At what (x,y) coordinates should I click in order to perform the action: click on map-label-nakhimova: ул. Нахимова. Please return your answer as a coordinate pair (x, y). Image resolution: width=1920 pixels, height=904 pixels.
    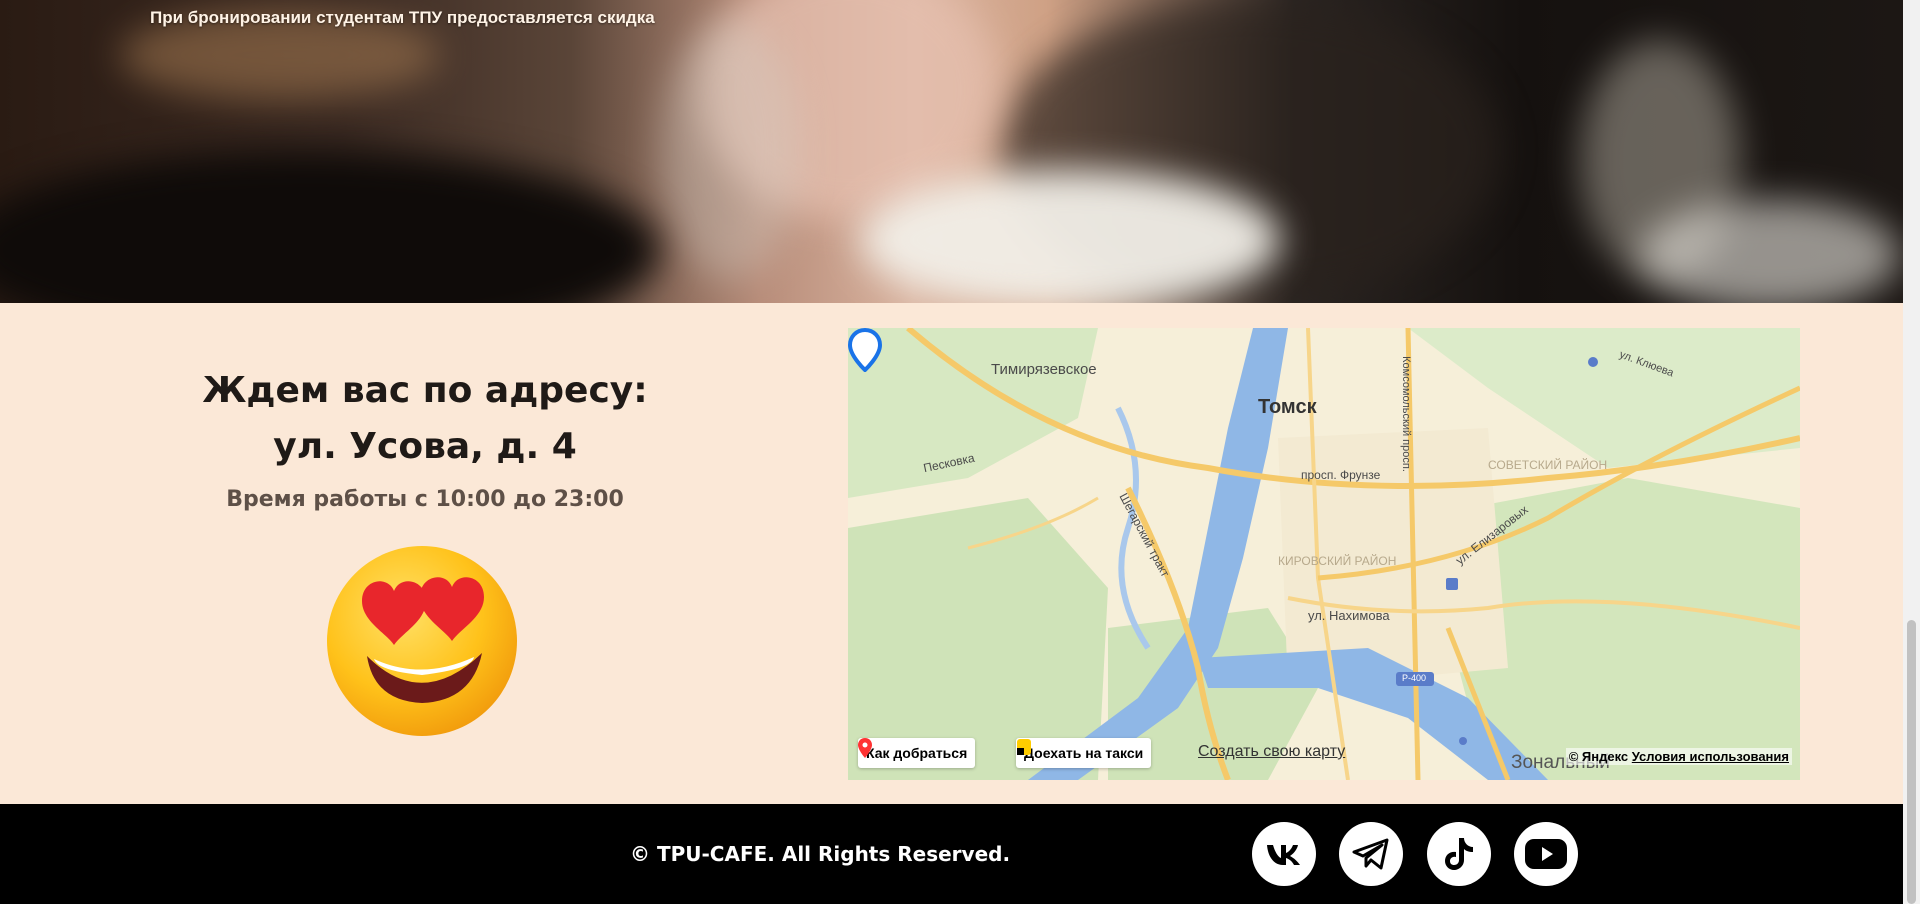
    Looking at the image, I should click on (1349, 615).